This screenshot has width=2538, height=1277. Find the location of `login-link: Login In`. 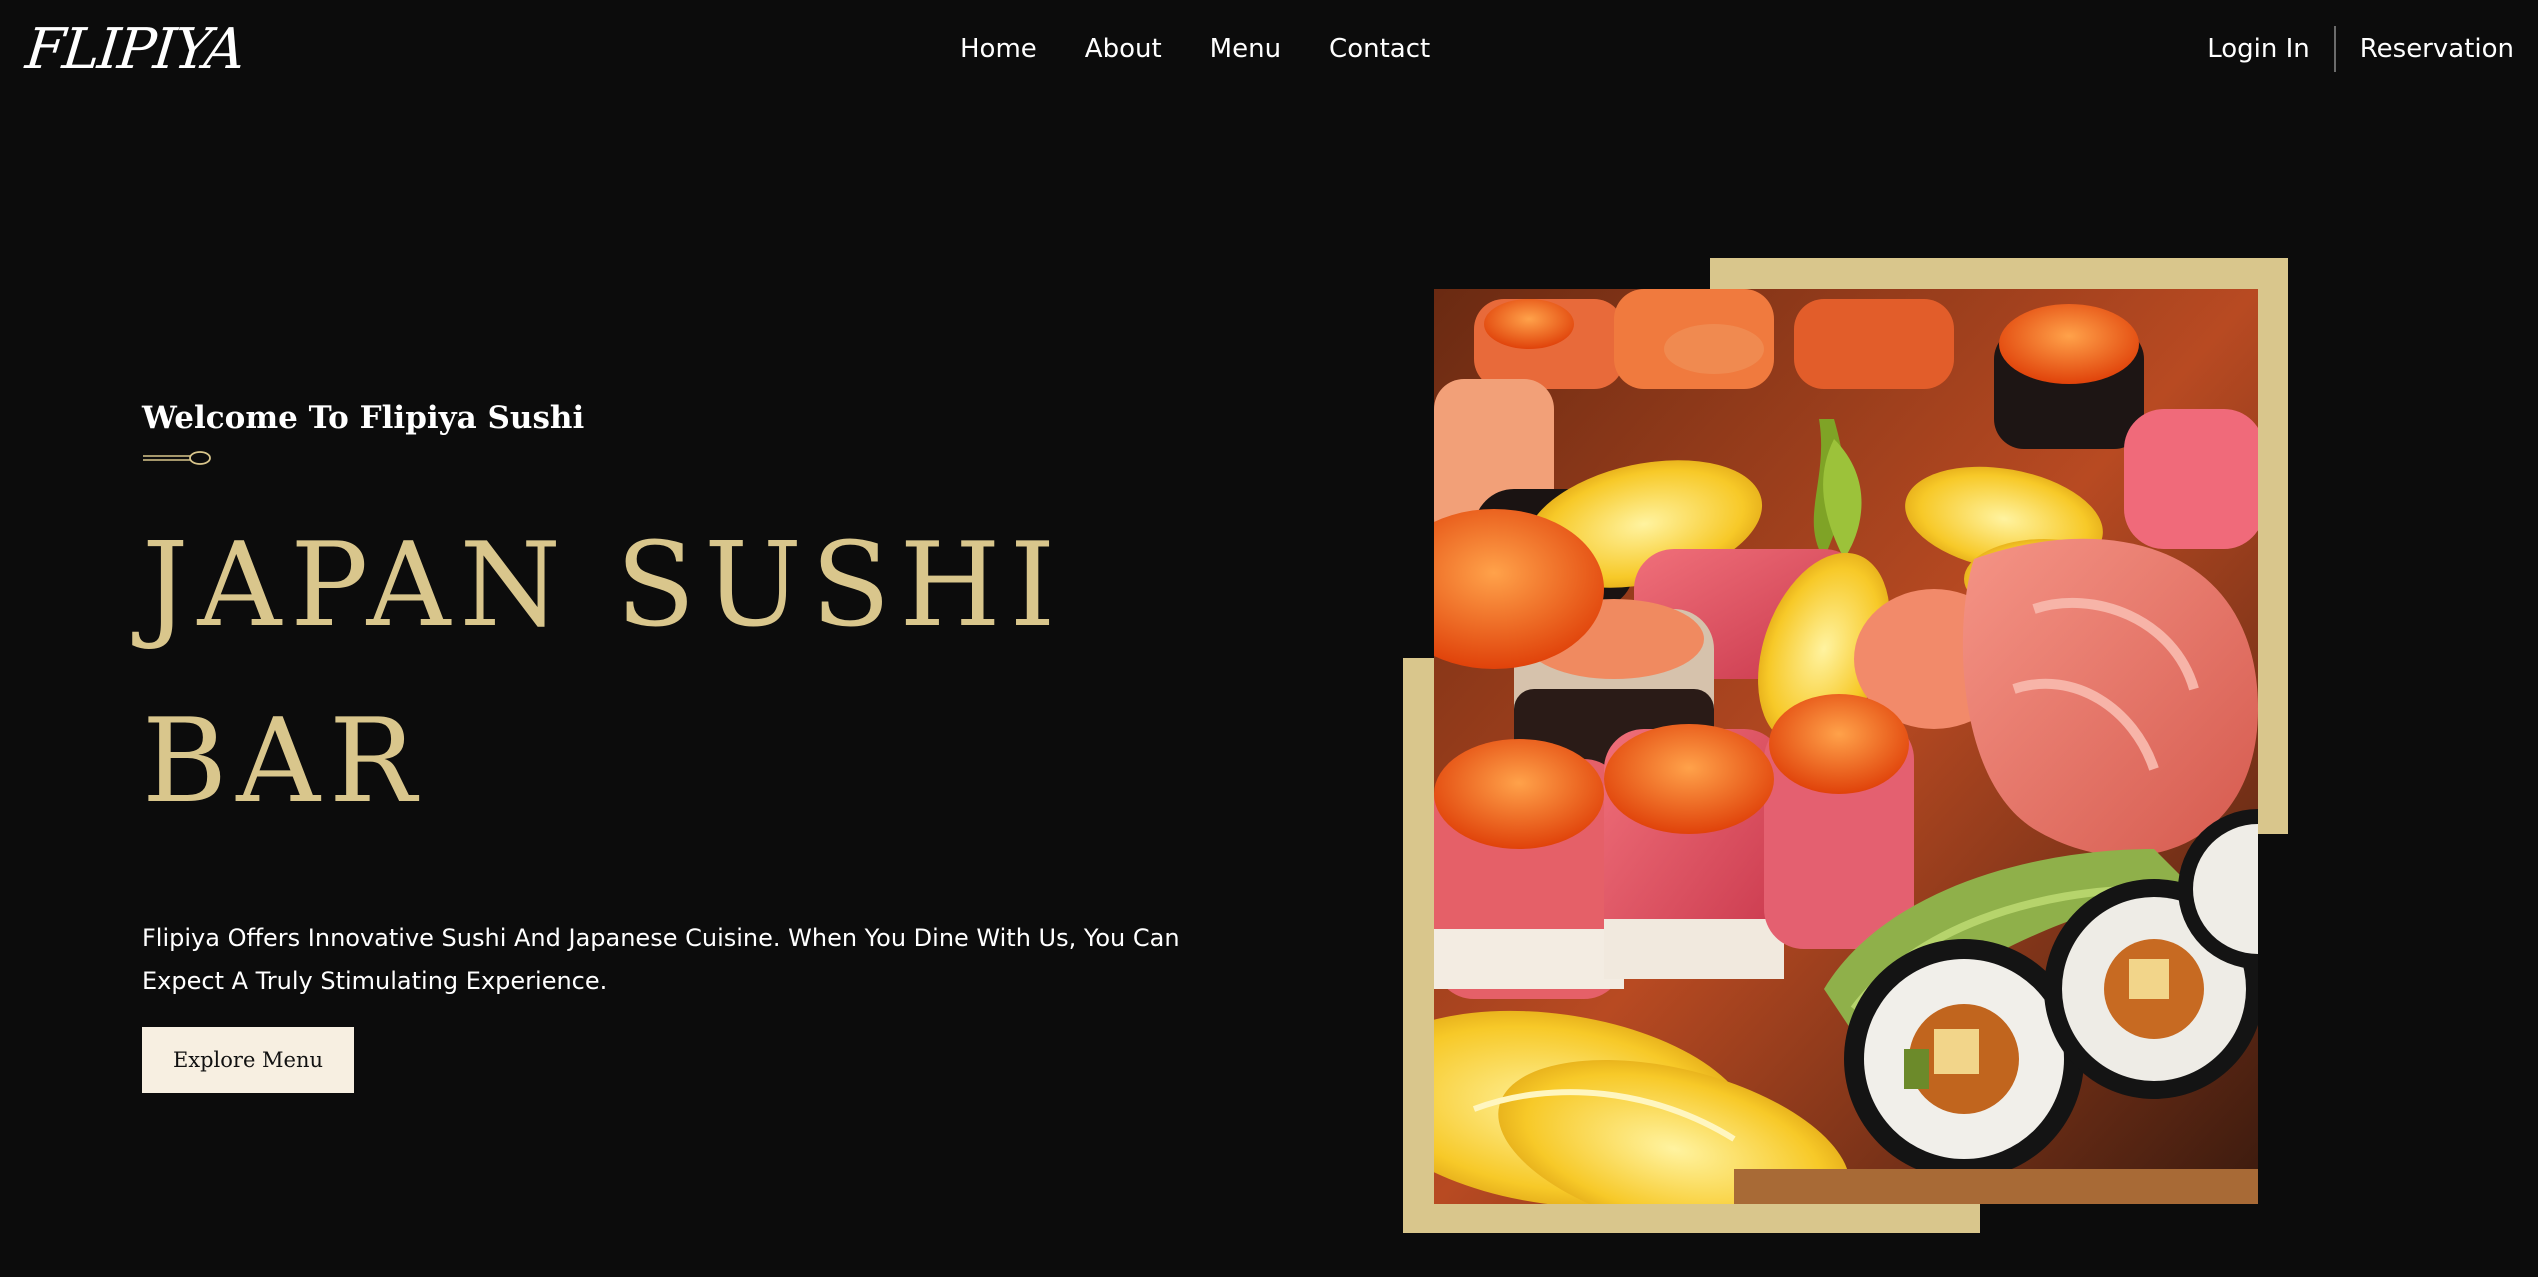

login-link: Login In is located at coordinates (2258, 49).